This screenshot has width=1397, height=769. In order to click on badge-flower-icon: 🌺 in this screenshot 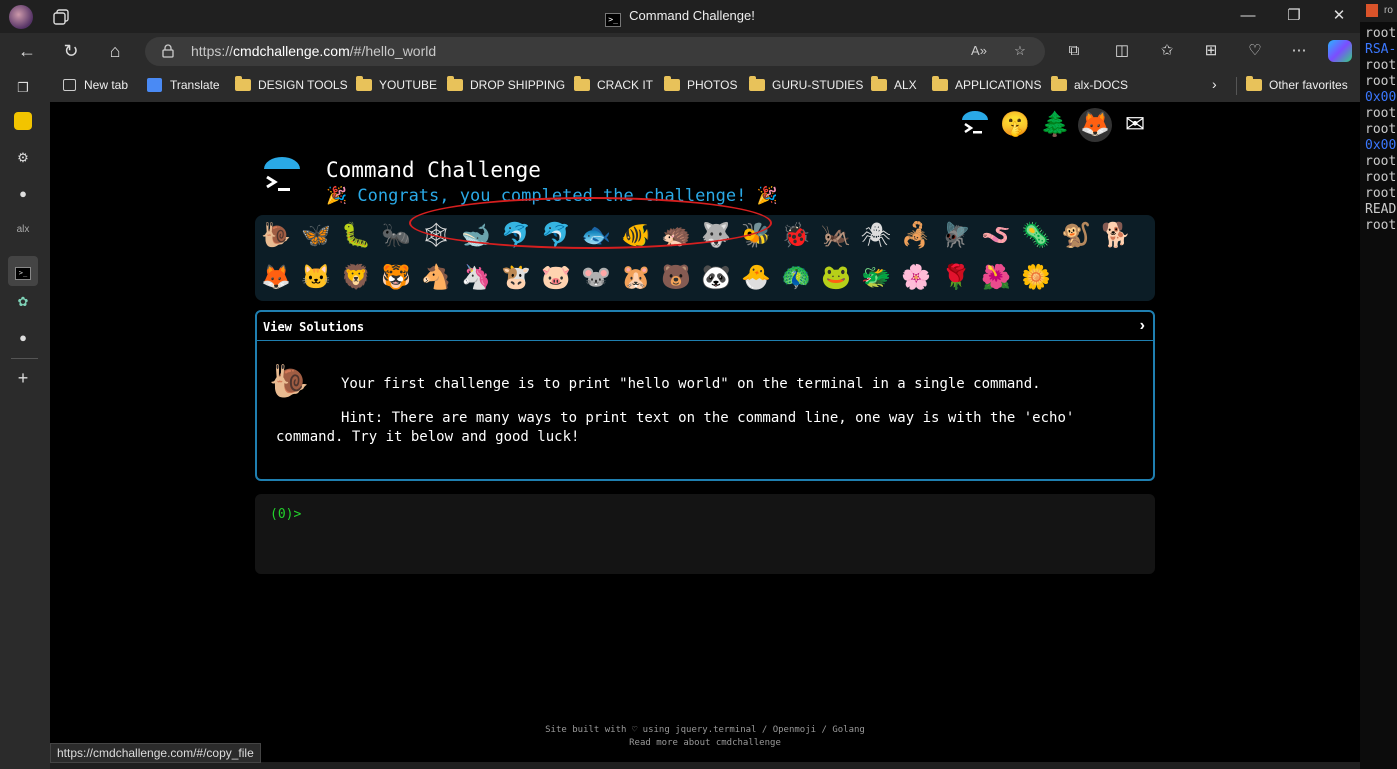, I will do `click(996, 278)`.